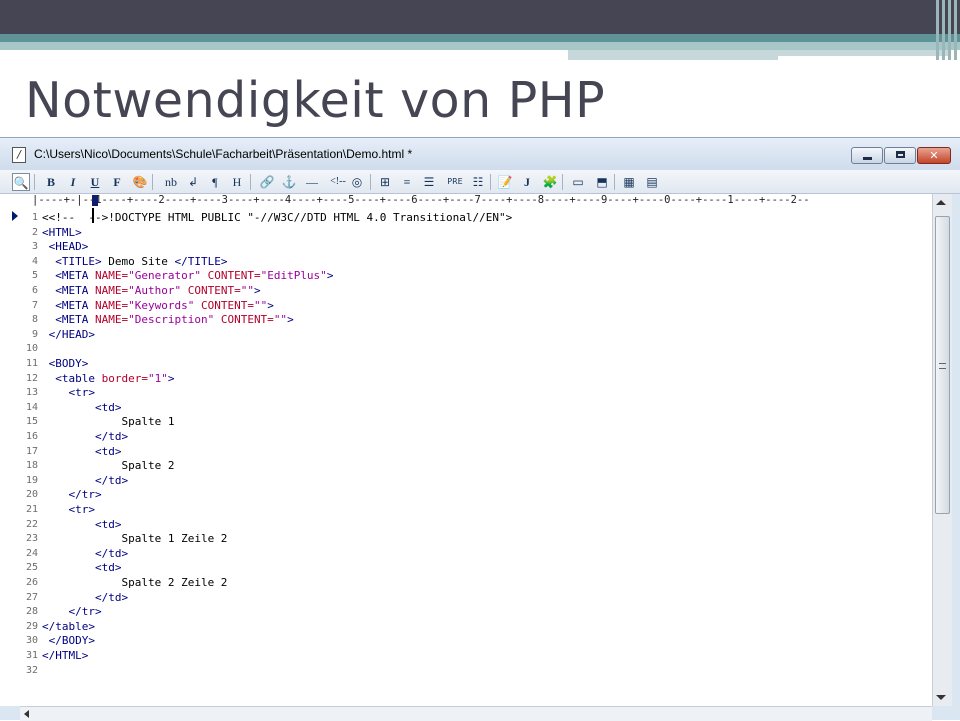  Describe the element at coordinates (34, 276) in the screenshot. I see `line-number: 5` at that location.